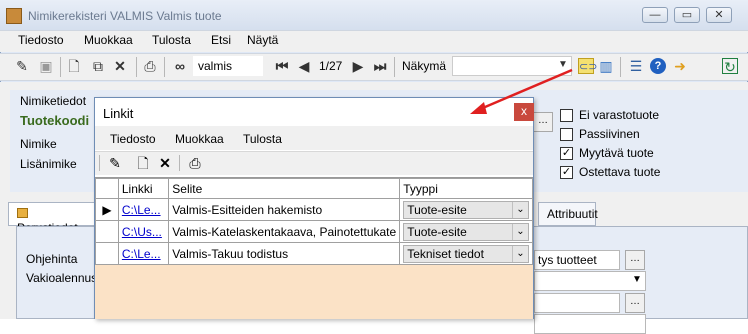  I want to click on link-icon: ⊂⊃, so click(587, 66).